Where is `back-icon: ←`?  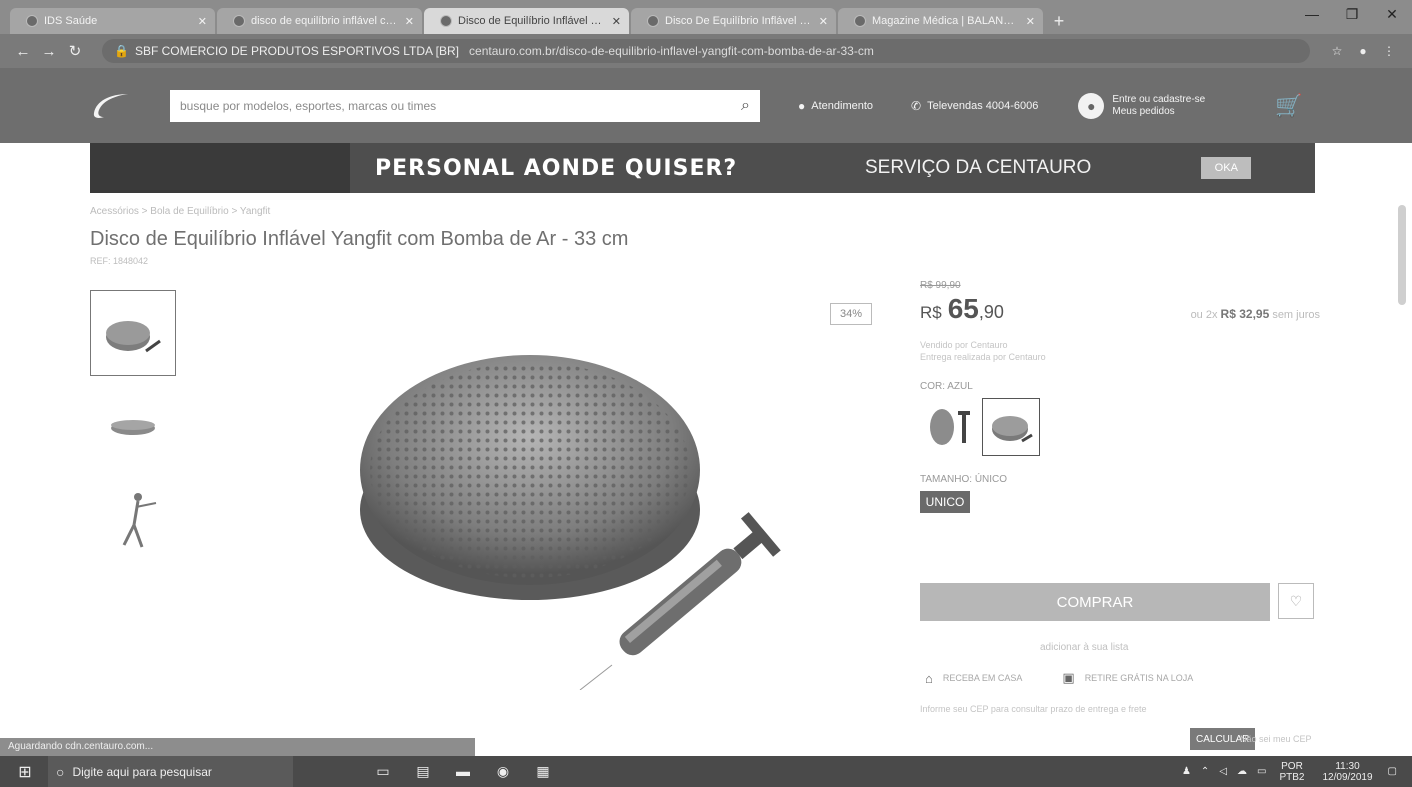 back-icon: ← is located at coordinates (23, 51).